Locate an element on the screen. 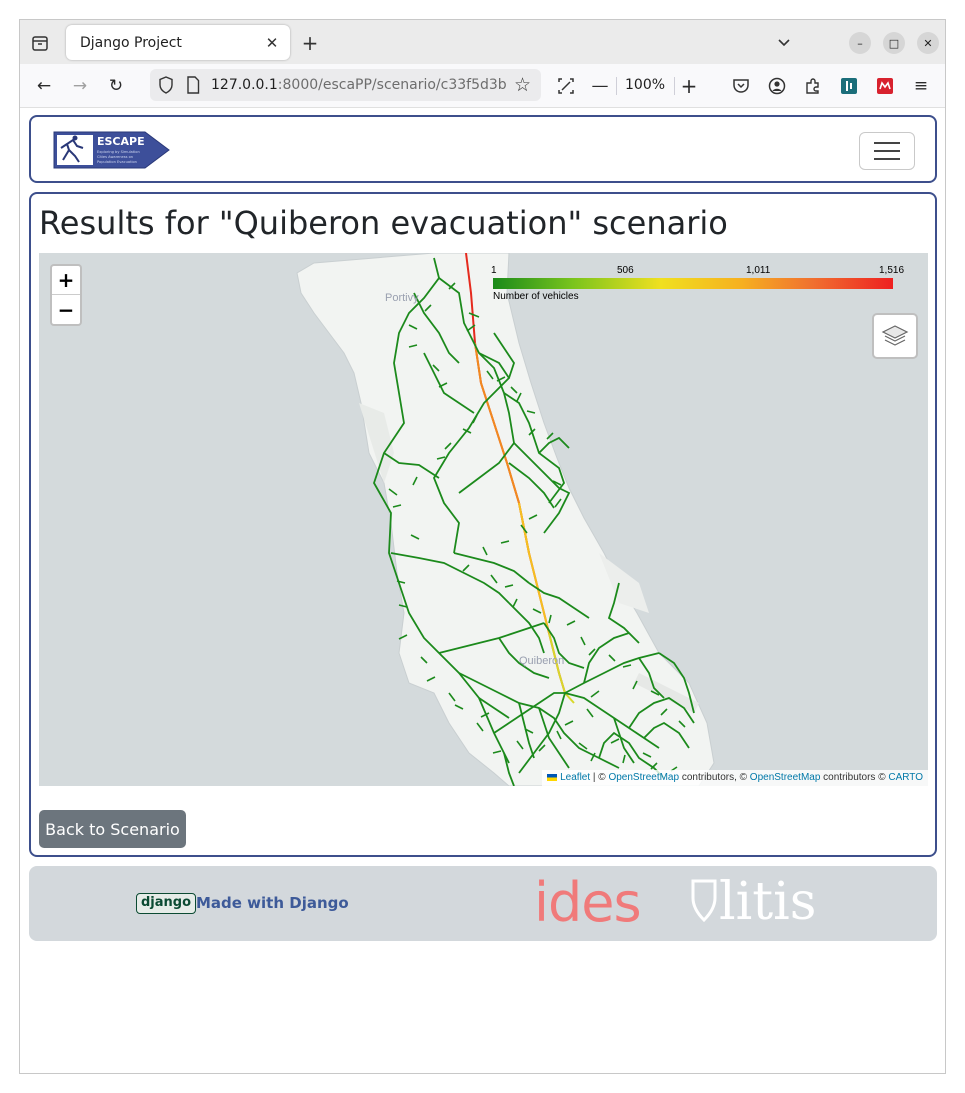 The width and height of the screenshot is (965, 1093). page-icon is located at coordinates (193, 87).